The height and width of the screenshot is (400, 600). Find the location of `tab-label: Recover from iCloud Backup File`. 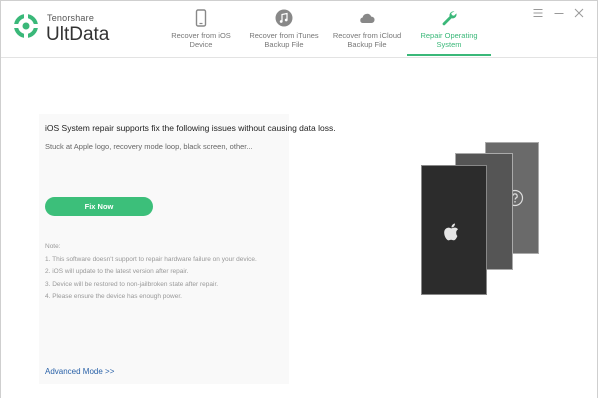

tab-label: Recover from iCloud Backup File is located at coordinates (367, 40).